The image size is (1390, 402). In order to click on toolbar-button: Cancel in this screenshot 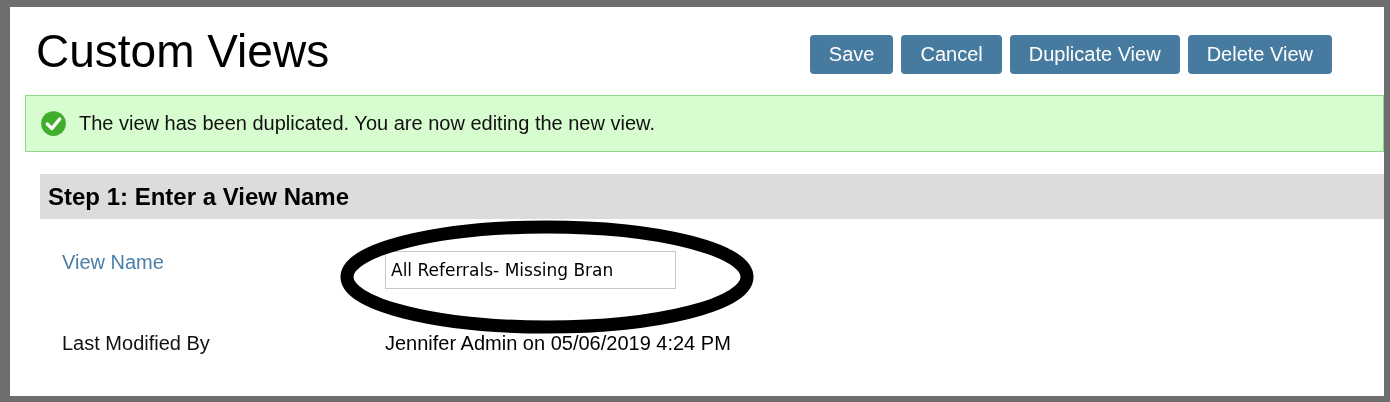, I will do `click(951, 54)`.